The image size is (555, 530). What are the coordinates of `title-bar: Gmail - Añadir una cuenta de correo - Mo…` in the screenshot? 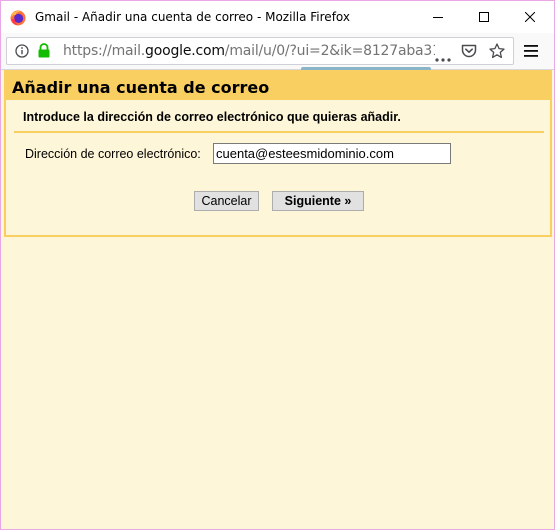 It's located at (277, 17).